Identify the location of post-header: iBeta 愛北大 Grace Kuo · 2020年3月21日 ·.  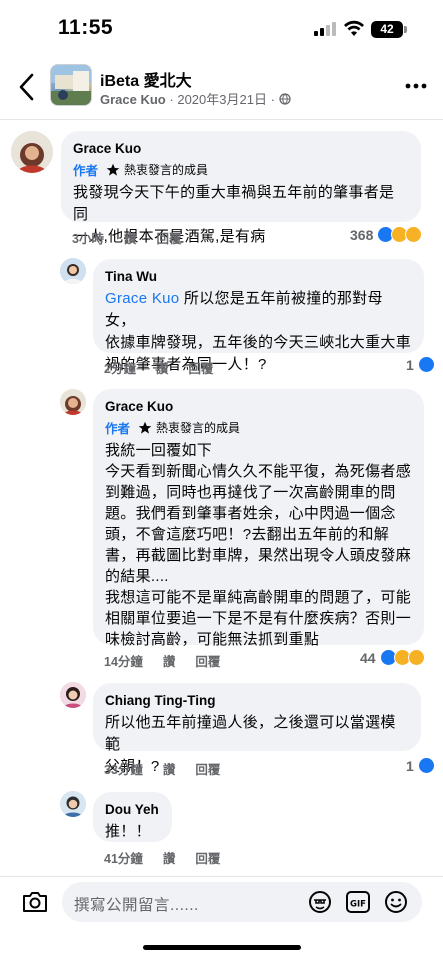
(221, 89).